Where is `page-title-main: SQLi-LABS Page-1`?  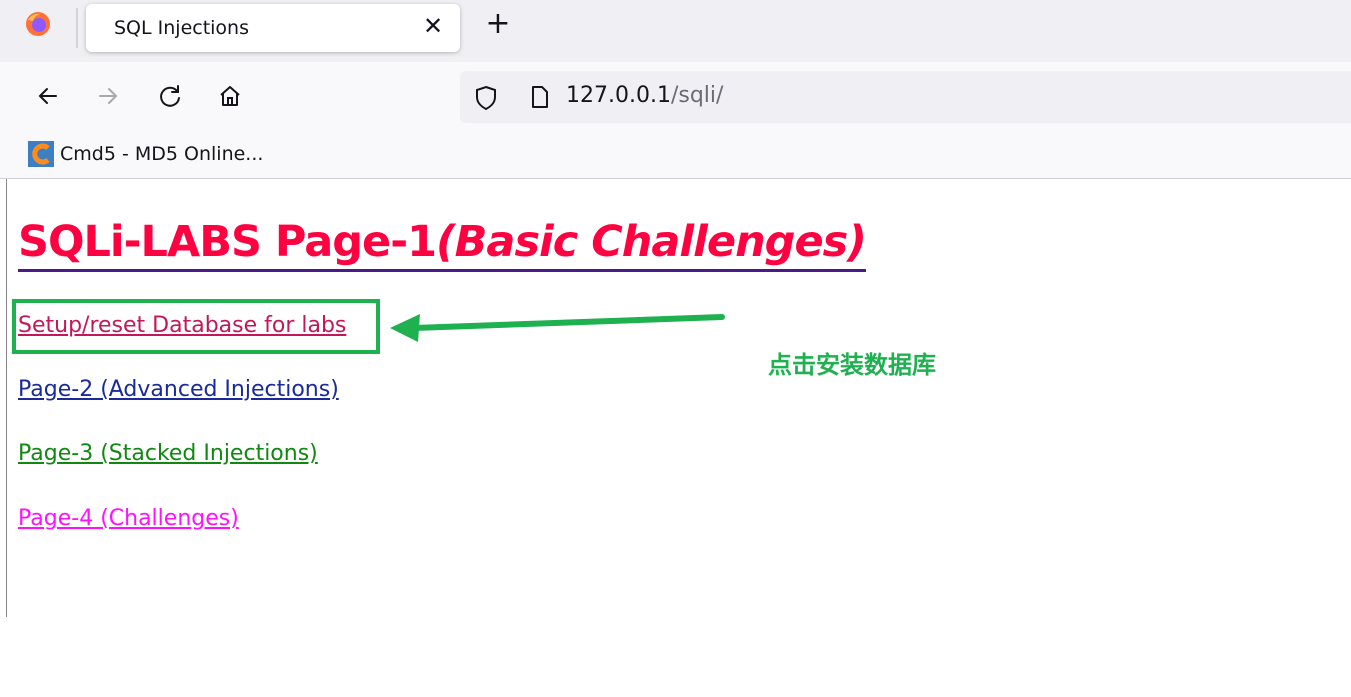 page-title-main: SQLi-LABS Page-1 is located at coordinates (227, 242).